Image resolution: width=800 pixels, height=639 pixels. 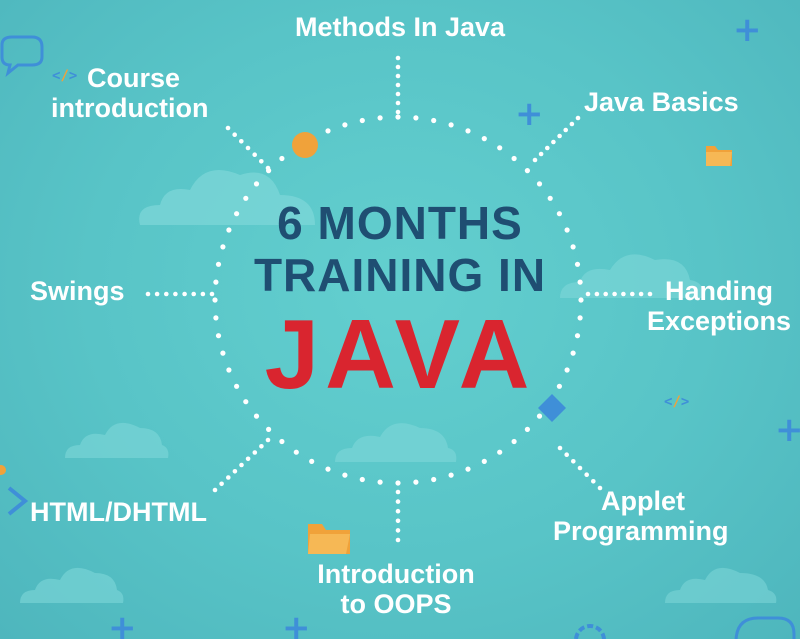 What do you see at coordinates (118, 512) in the screenshot?
I see `topic-html-dhtml: HTML/DHTML` at bounding box center [118, 512].